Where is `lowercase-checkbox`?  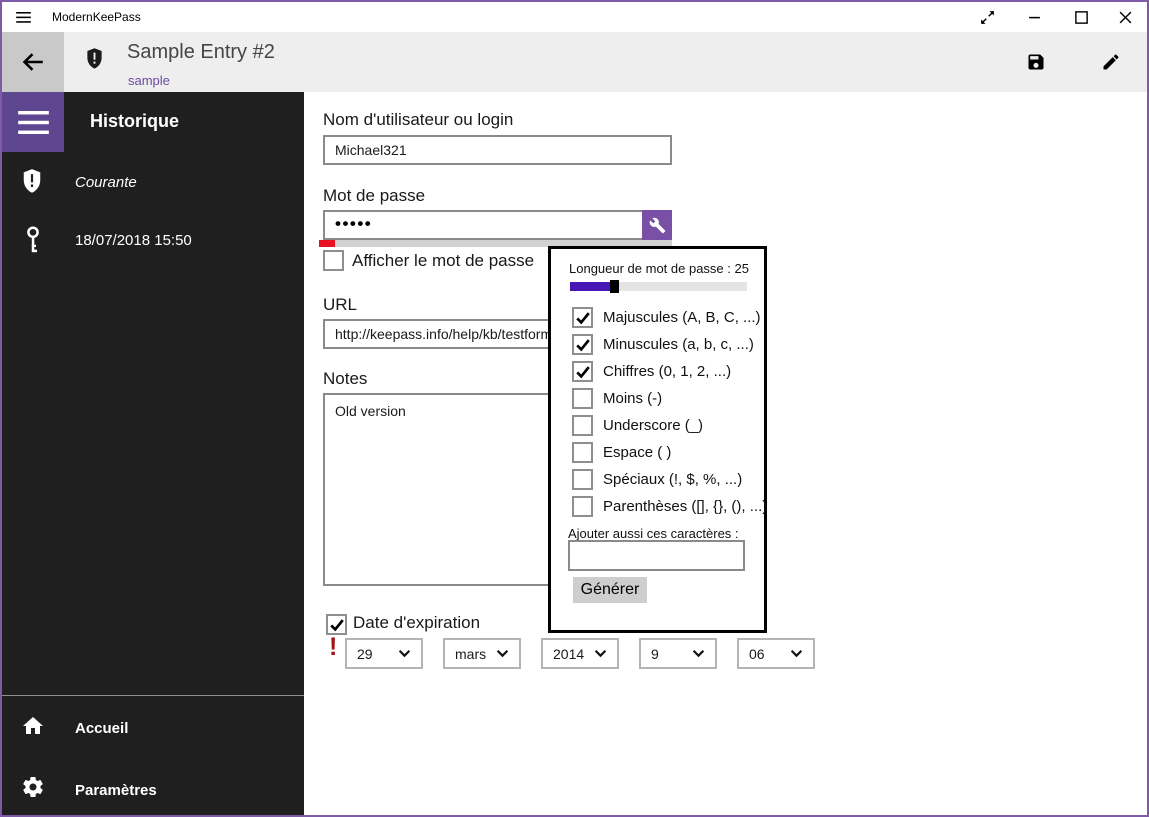
lowercase-checkbox is located at coordinates (582, 344).